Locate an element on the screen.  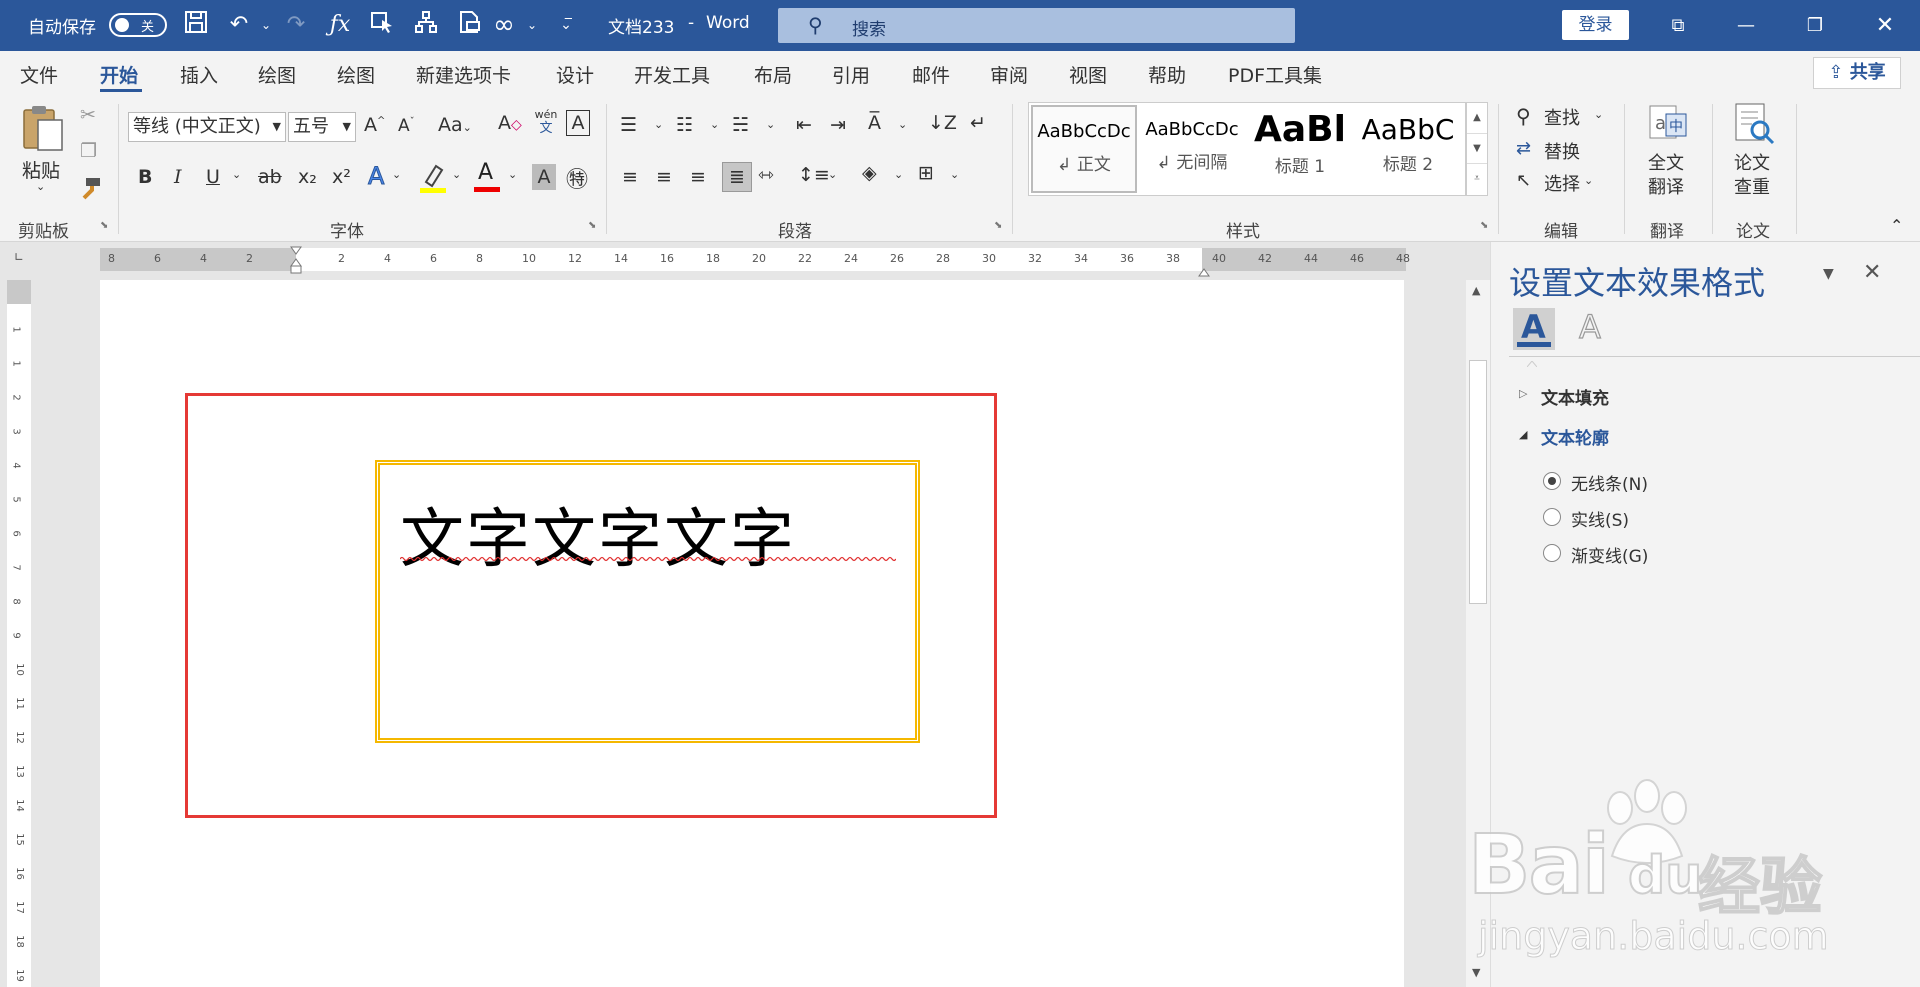
tab-insert: 插入 is located at coordinates (199, 74).